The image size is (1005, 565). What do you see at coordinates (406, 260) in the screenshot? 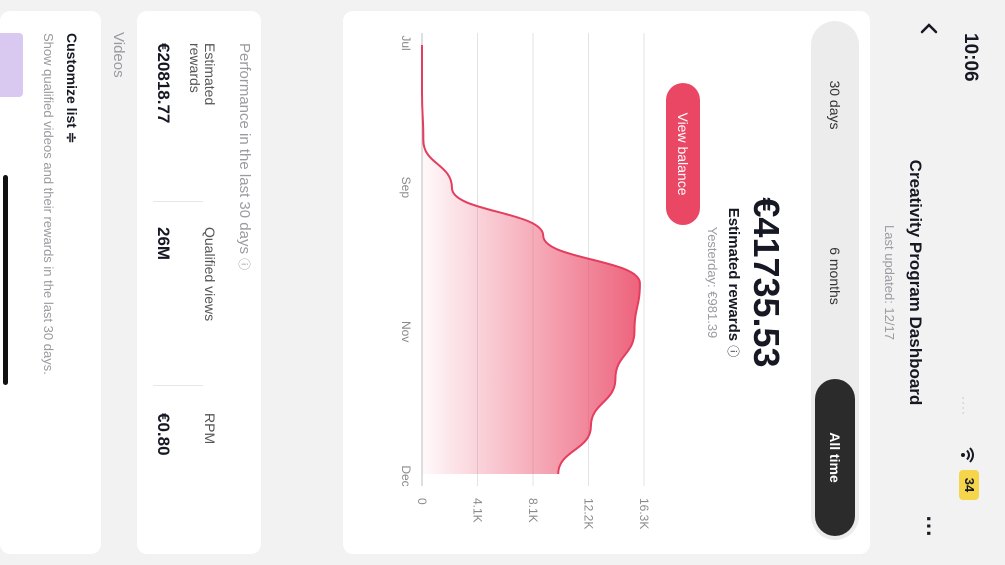
I see `chart-x-labels: Jul Sep Nov Dec` at bounding box center [406, 260].